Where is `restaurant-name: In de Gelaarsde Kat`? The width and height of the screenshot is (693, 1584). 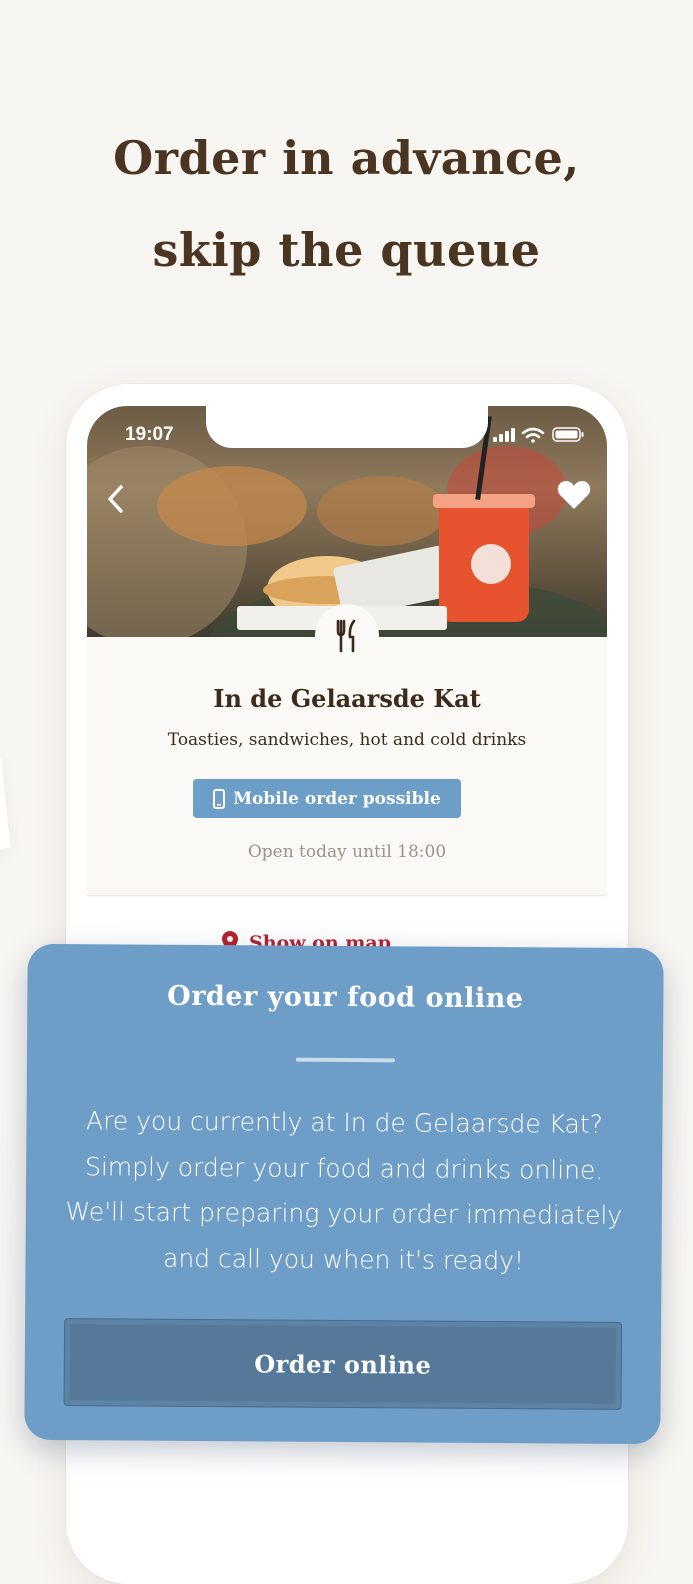
restaurant-name: In de Gelaarsde Kat is located at coordinates (347, 698).